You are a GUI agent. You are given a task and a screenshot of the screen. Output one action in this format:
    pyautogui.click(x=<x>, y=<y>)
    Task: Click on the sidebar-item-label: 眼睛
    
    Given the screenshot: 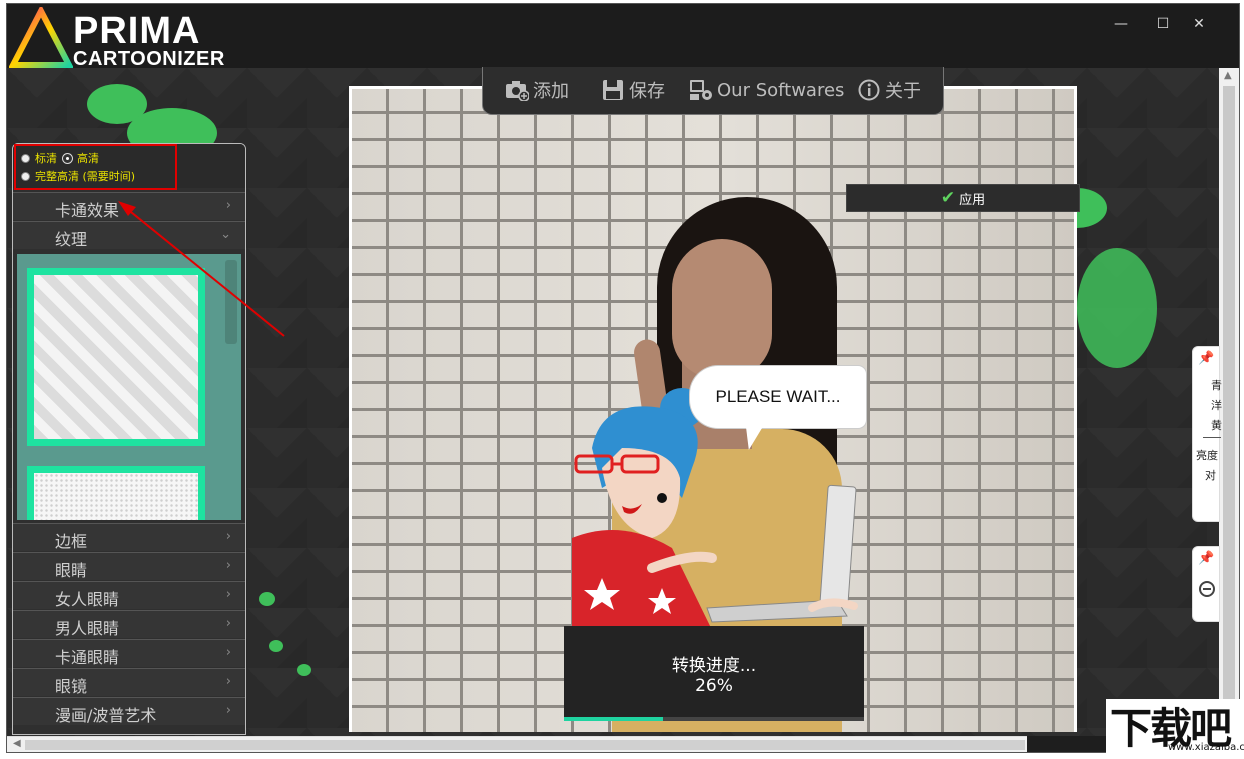 What is the action you would take?
    pyautogui.click(x=71, y=570)
    